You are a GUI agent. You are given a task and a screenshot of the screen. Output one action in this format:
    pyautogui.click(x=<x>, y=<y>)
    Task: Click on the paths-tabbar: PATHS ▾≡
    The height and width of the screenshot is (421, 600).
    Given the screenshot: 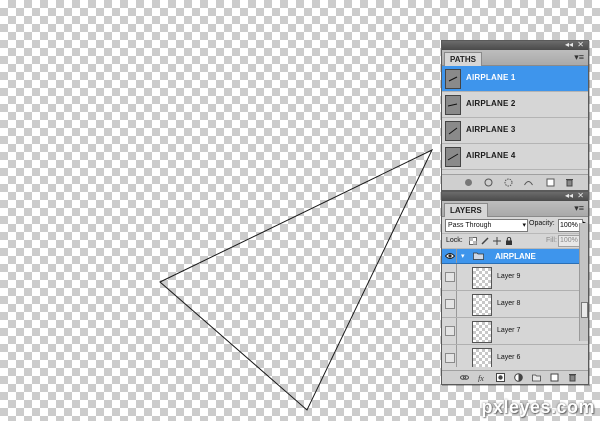 What is the action you would take?
    pyautogui.click(x=515, y=58)
    